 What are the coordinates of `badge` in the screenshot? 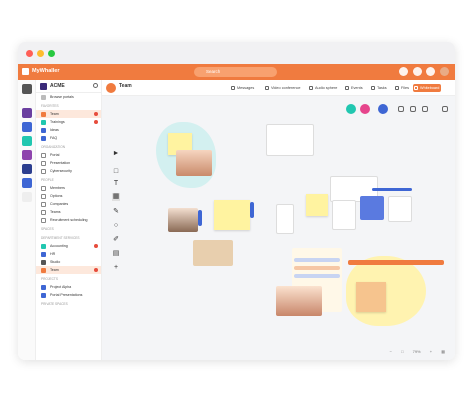 It's located at (96, 114).